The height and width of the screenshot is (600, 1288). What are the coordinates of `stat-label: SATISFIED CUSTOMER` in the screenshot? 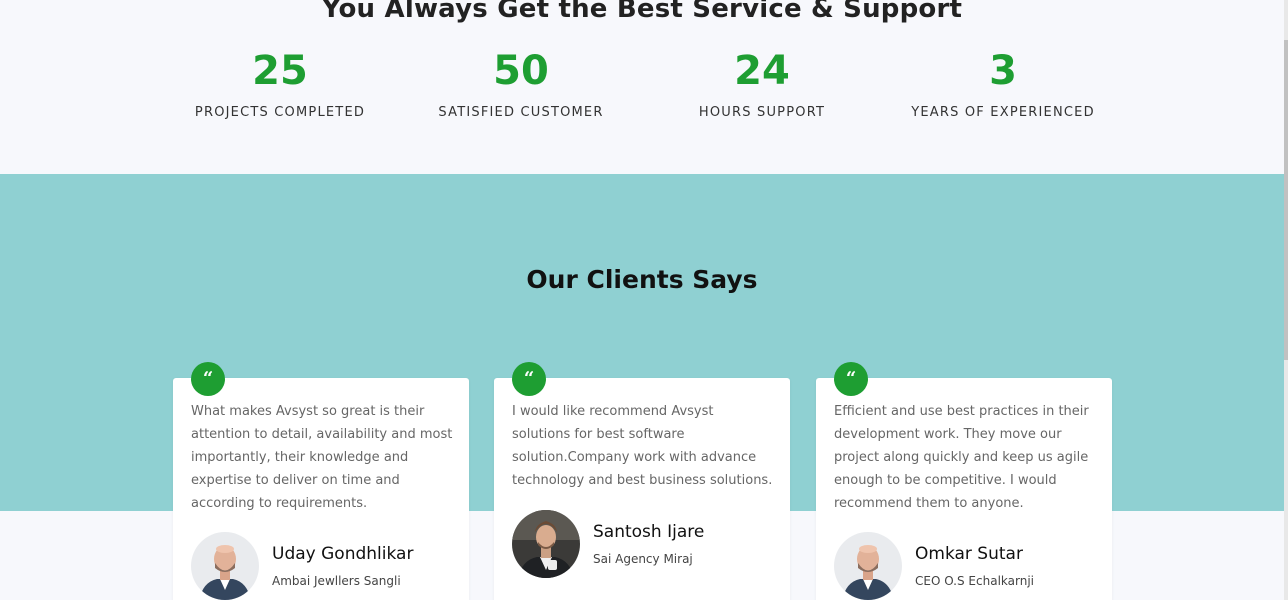 It's located at (521, 112).